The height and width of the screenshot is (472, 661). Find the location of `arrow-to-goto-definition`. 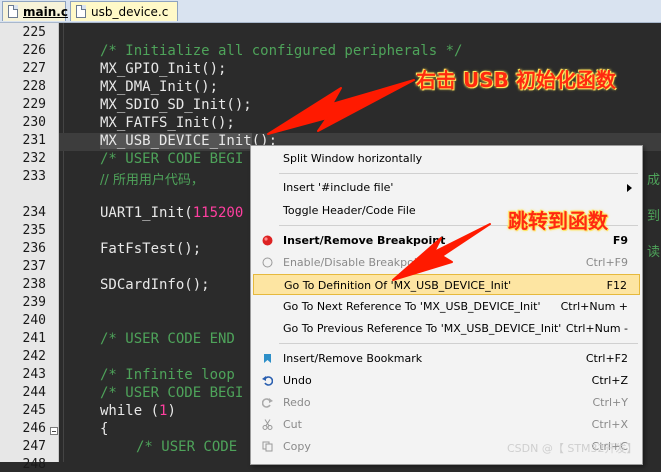

arrow-to-goto-definition is located at coordinates (441, 252).